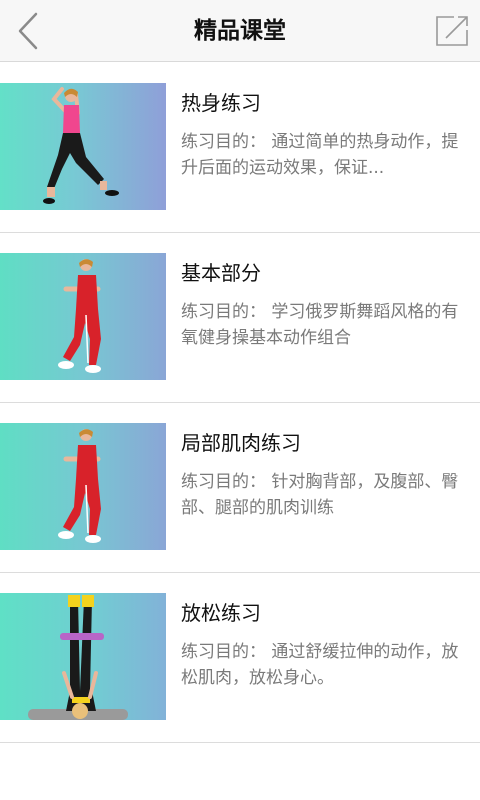  Describe the element at coordinates (221, 613) in the screenshot. I see `lesson-title: 放松练习` at that location.